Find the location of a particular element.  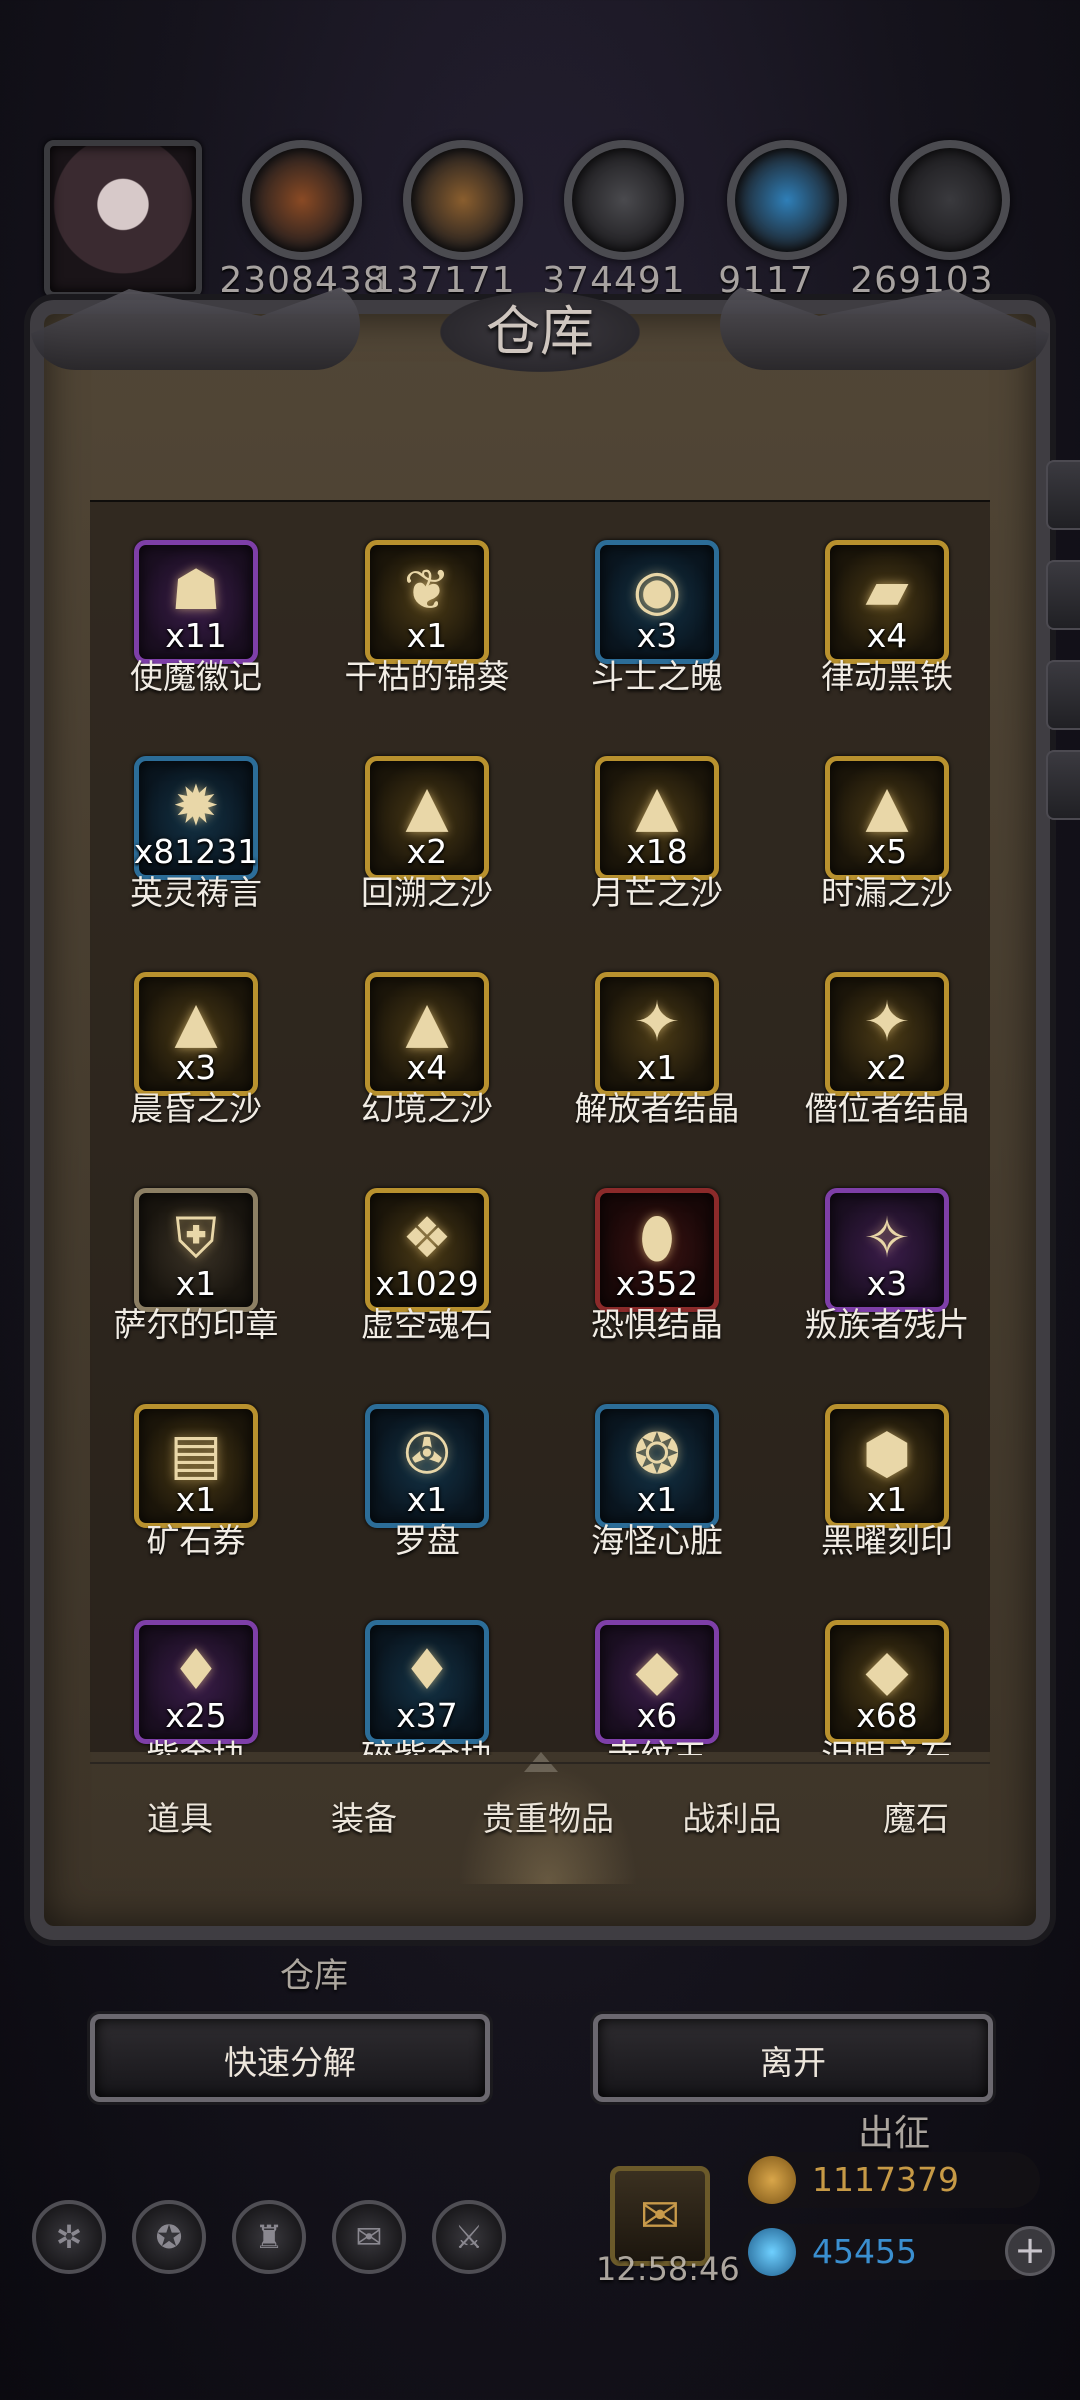

inventory-item: ✧ x3 叛族者残片 is located at coordinates (885, 1276).